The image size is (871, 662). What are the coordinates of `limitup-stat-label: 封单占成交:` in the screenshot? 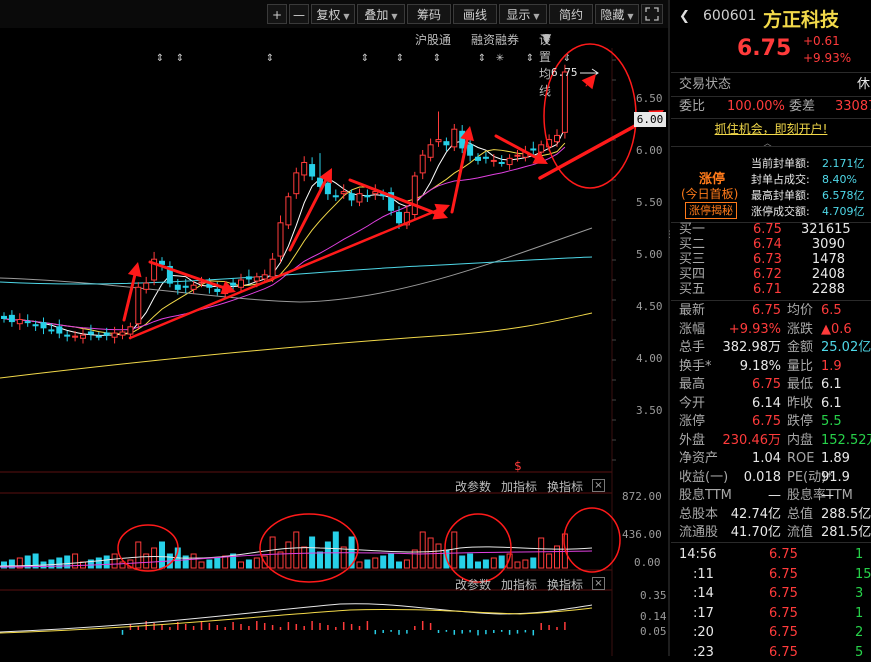 It's located at (780, 179).